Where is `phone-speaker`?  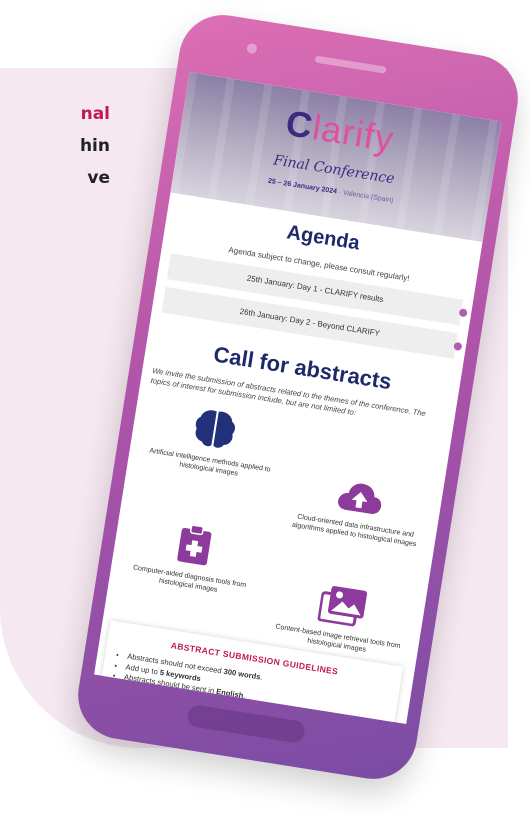
phone-speaker is located at coordinates (350, 64).